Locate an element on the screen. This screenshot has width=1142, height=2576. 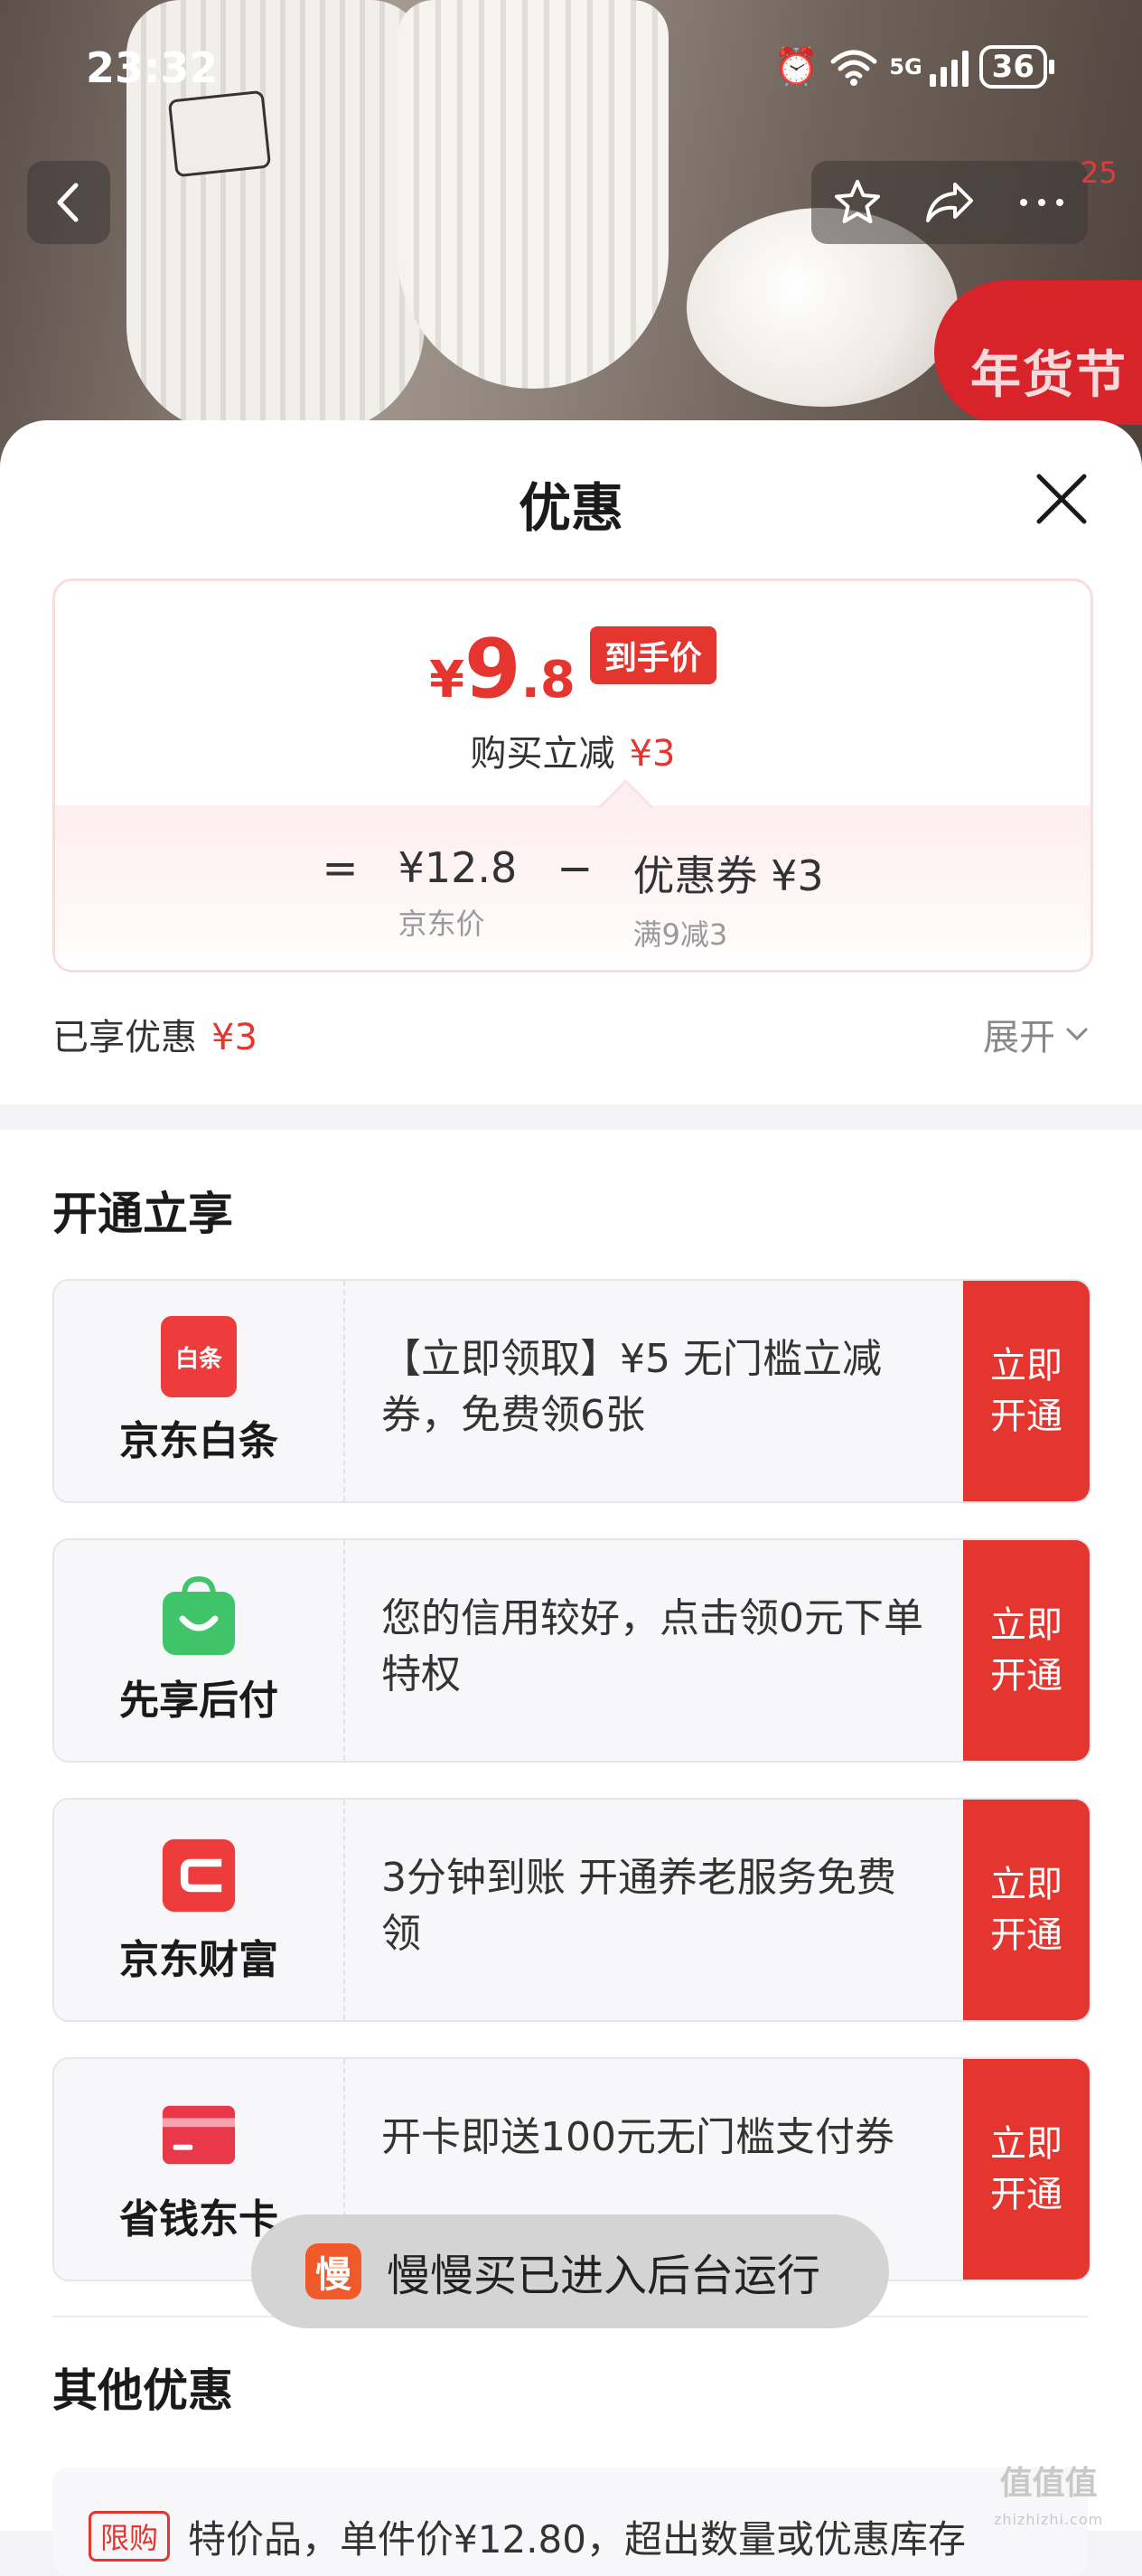
share-icon is located at coordinates (949, 202).